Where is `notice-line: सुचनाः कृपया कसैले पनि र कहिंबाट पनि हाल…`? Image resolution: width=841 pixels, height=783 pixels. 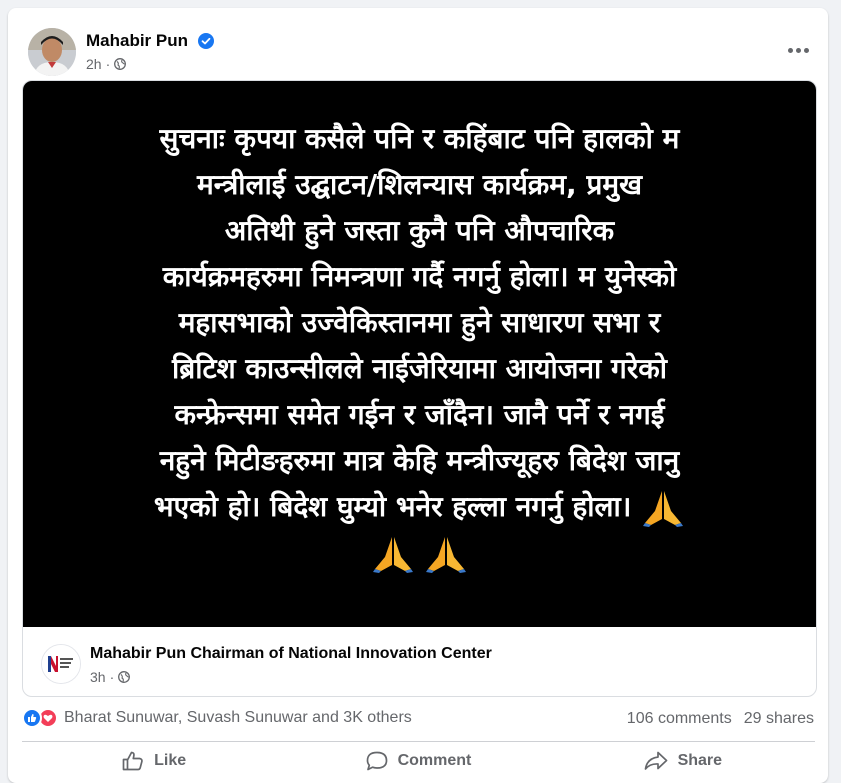 notice-line: सुचनाः कृपया कसैले पनि र कहिंबाट पनि हाल… is located at coordinates (419, 138).